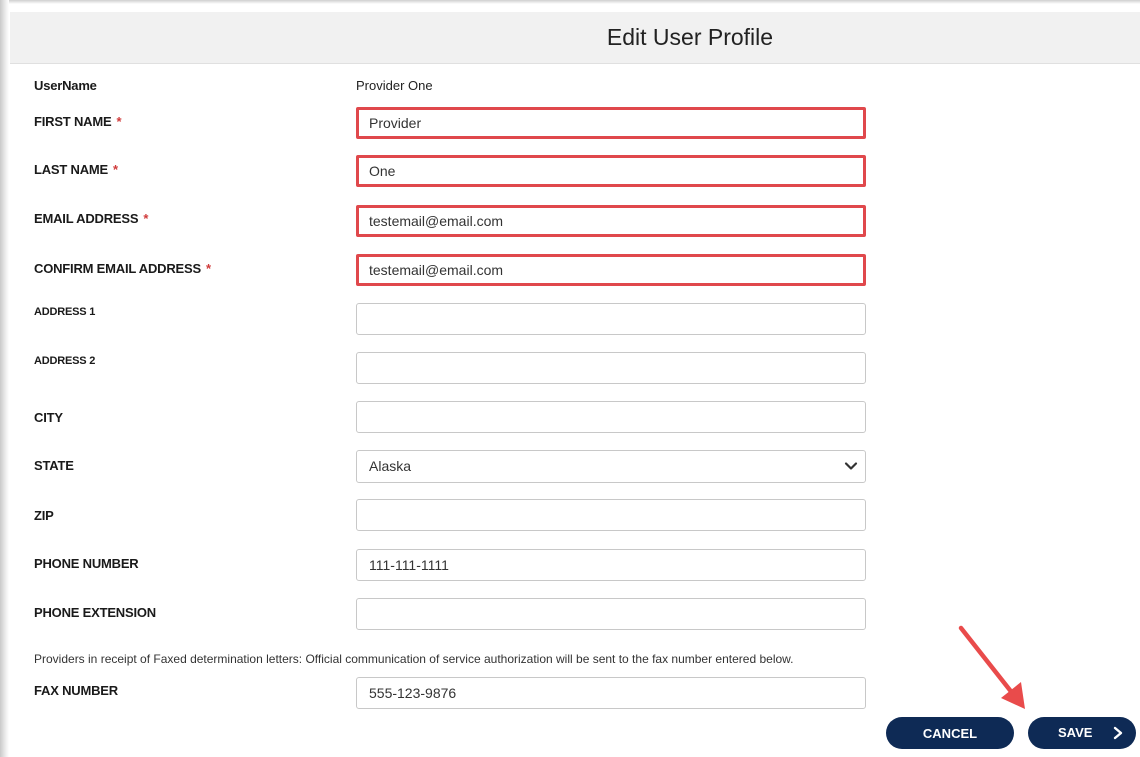  What do you see at coordinates (611, 270) in the screenshot?
I see `confirm-email-input` at bounding box center [611, 270].